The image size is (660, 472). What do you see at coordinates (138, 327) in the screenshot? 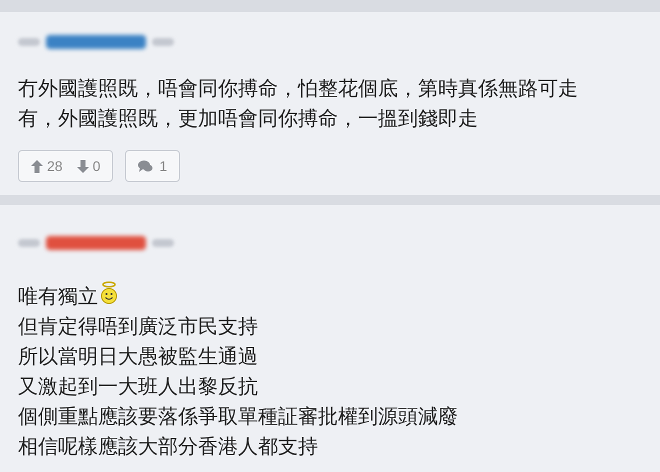
I see `post-text-line: 但肯定得唔到廣泛市民支持` at bounding box center [138, 327].